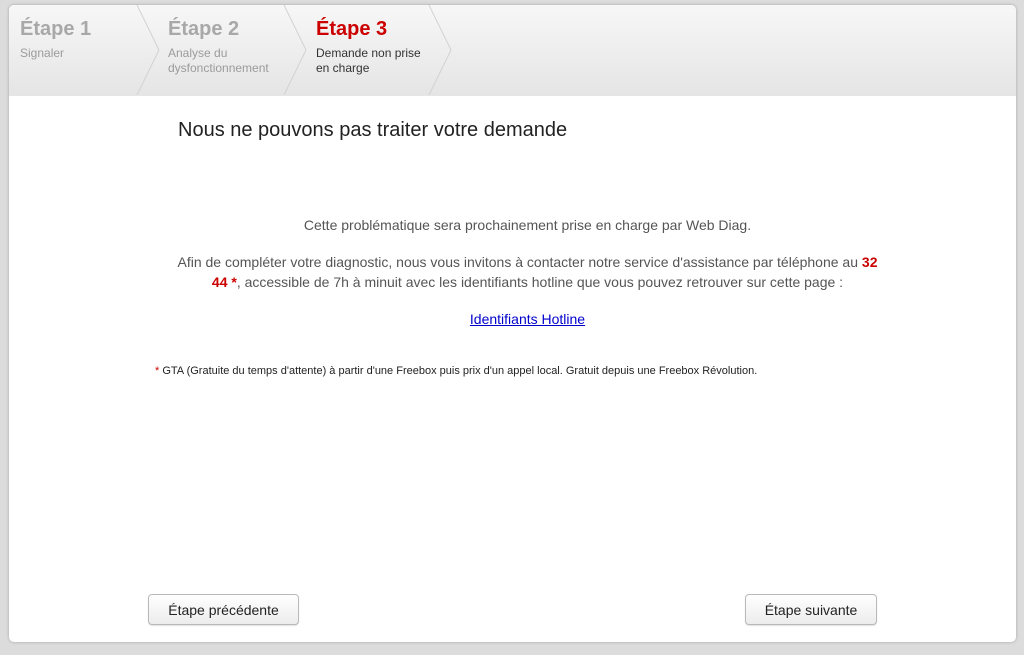 The height and width of the screenshot is (655, 1024). What do you see at coordinates (204, 29) in the screenshot?
I see `step-2-title: Étape 2` at bounding box center [204, 29].